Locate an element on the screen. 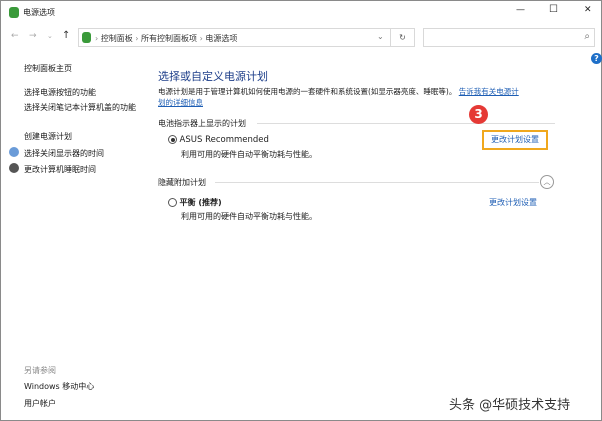 This screenshot has height=421, width=602. step-badge: 3 is located at coordinates (478, 114).